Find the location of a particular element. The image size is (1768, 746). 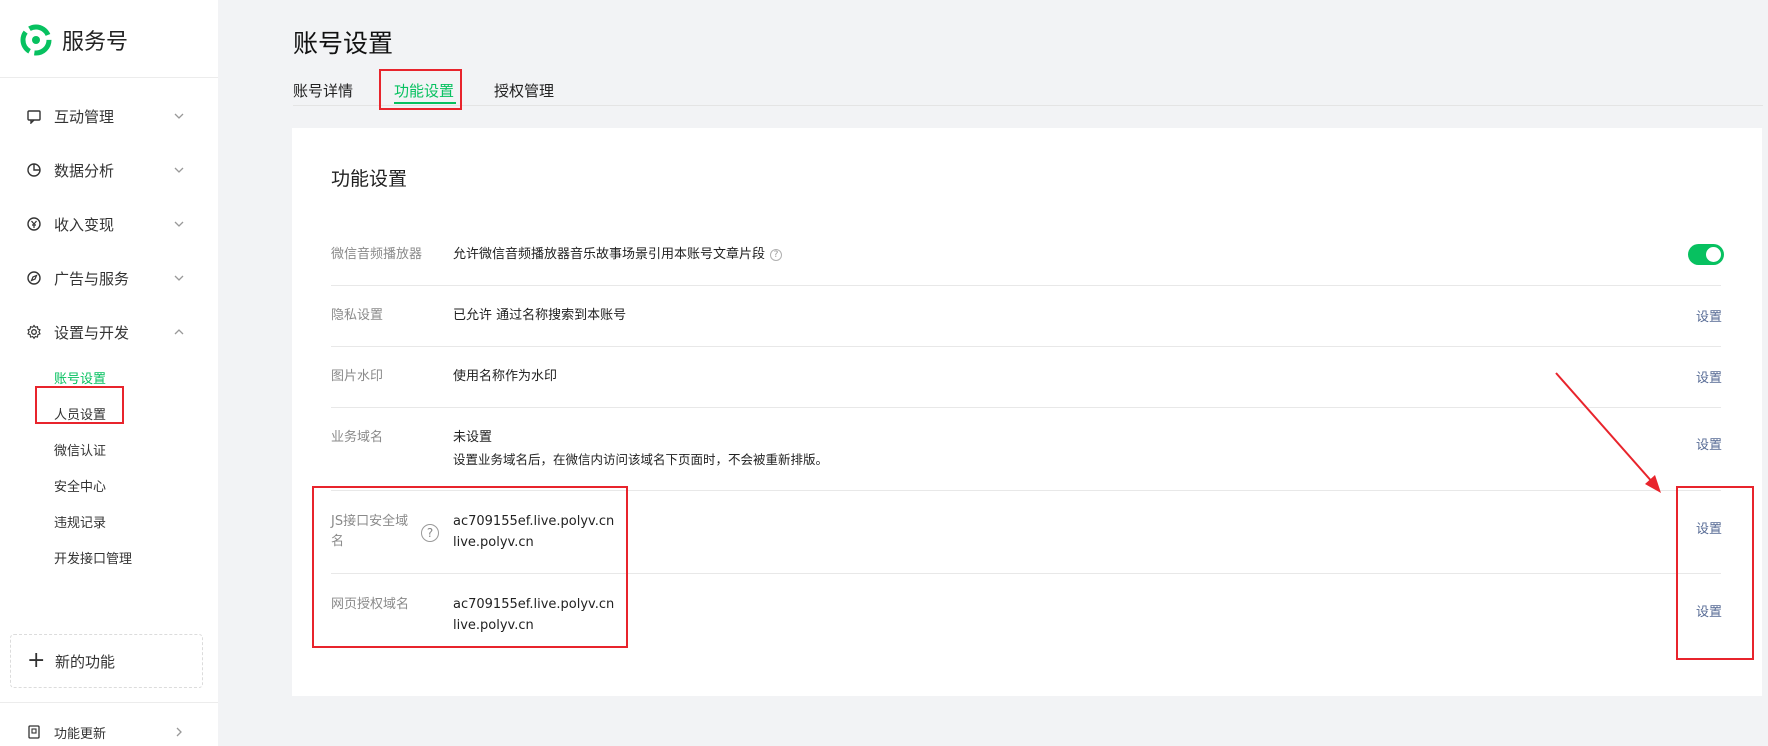

row-value-business-domain: 未设置 is located at coordinates (473, 437).